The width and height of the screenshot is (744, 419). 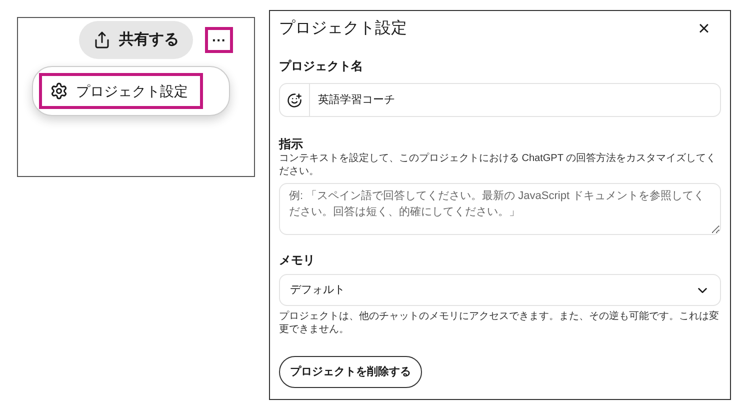 I want to click on close-button: ×, so click(x=704, y=29).